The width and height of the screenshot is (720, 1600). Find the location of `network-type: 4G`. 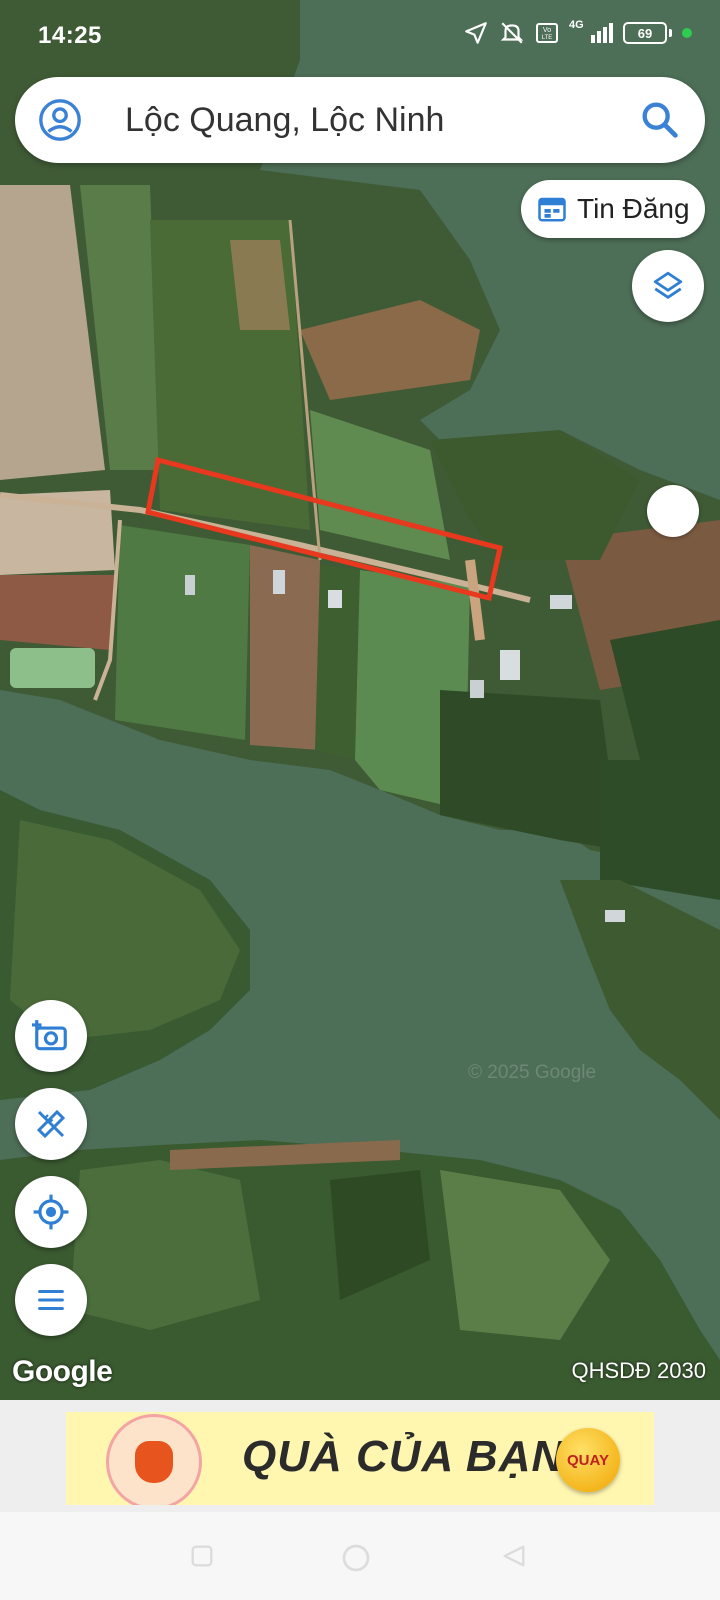

network-type: 4G is located at coordinates (576, 25).